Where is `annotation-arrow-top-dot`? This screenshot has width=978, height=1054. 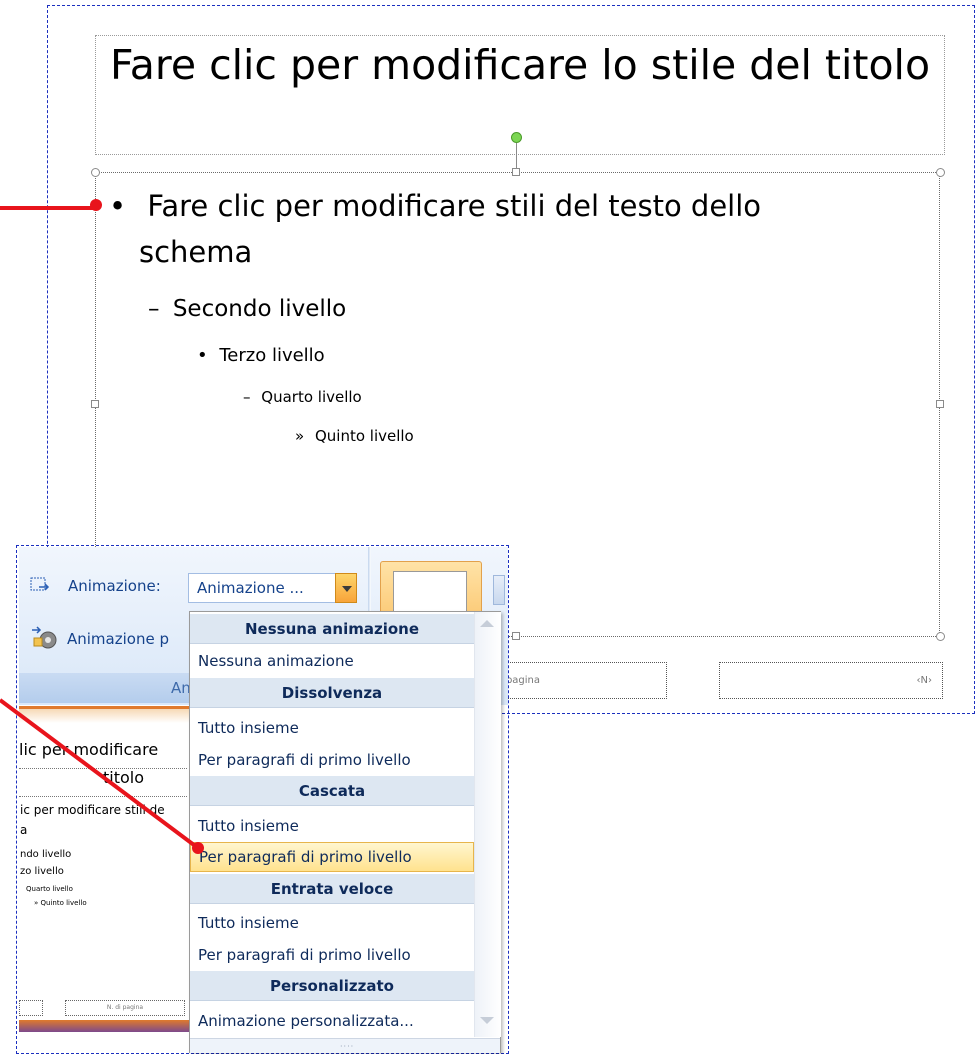 annotation-arrow-top-dot is located at coordinates (96, 205).